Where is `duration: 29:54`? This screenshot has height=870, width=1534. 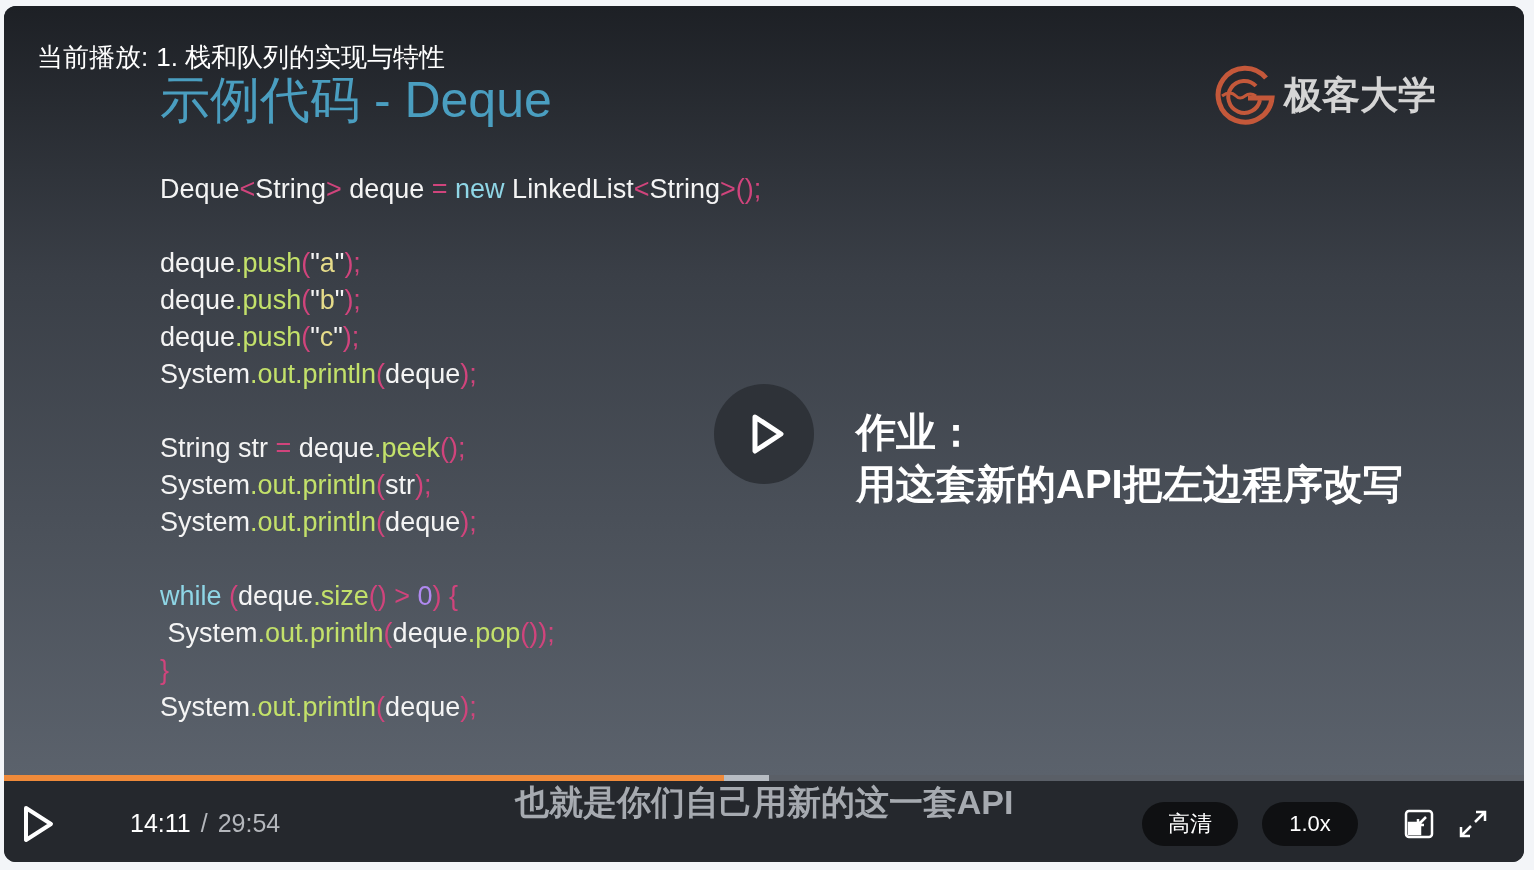 duration: 29:54 is located at coordinates (249, 823).